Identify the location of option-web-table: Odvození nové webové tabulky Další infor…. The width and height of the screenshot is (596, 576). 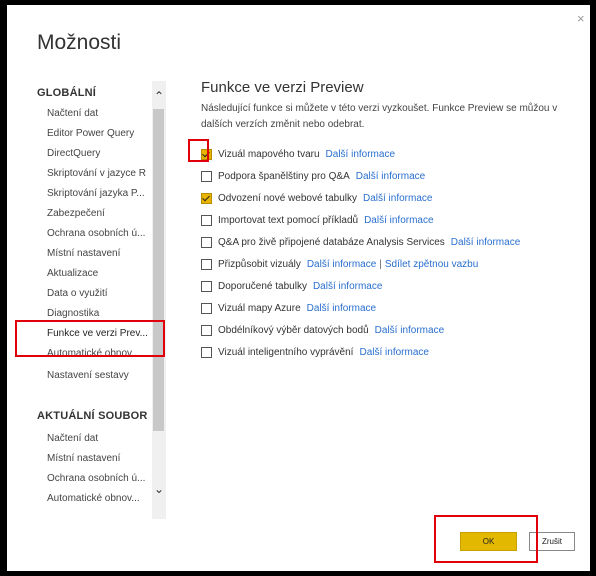
(316, 198).